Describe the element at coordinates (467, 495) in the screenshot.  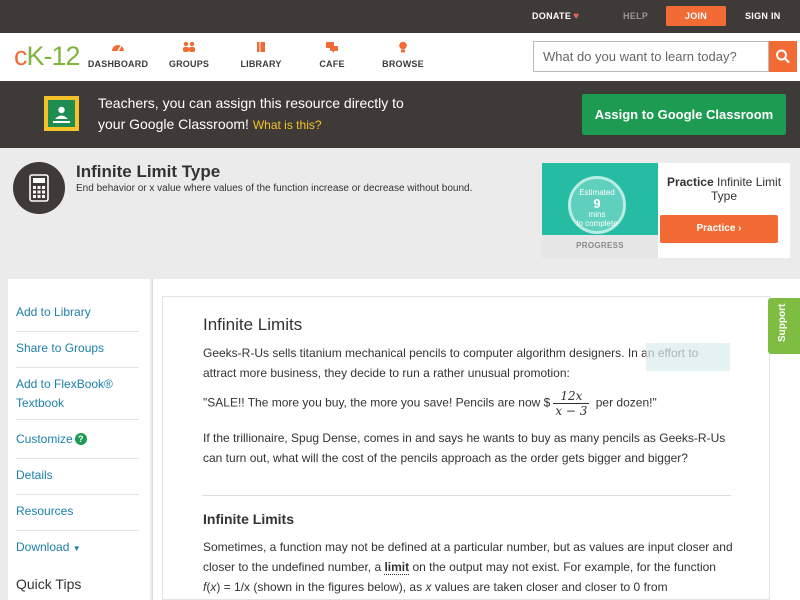
I see `section-divider` at that location.